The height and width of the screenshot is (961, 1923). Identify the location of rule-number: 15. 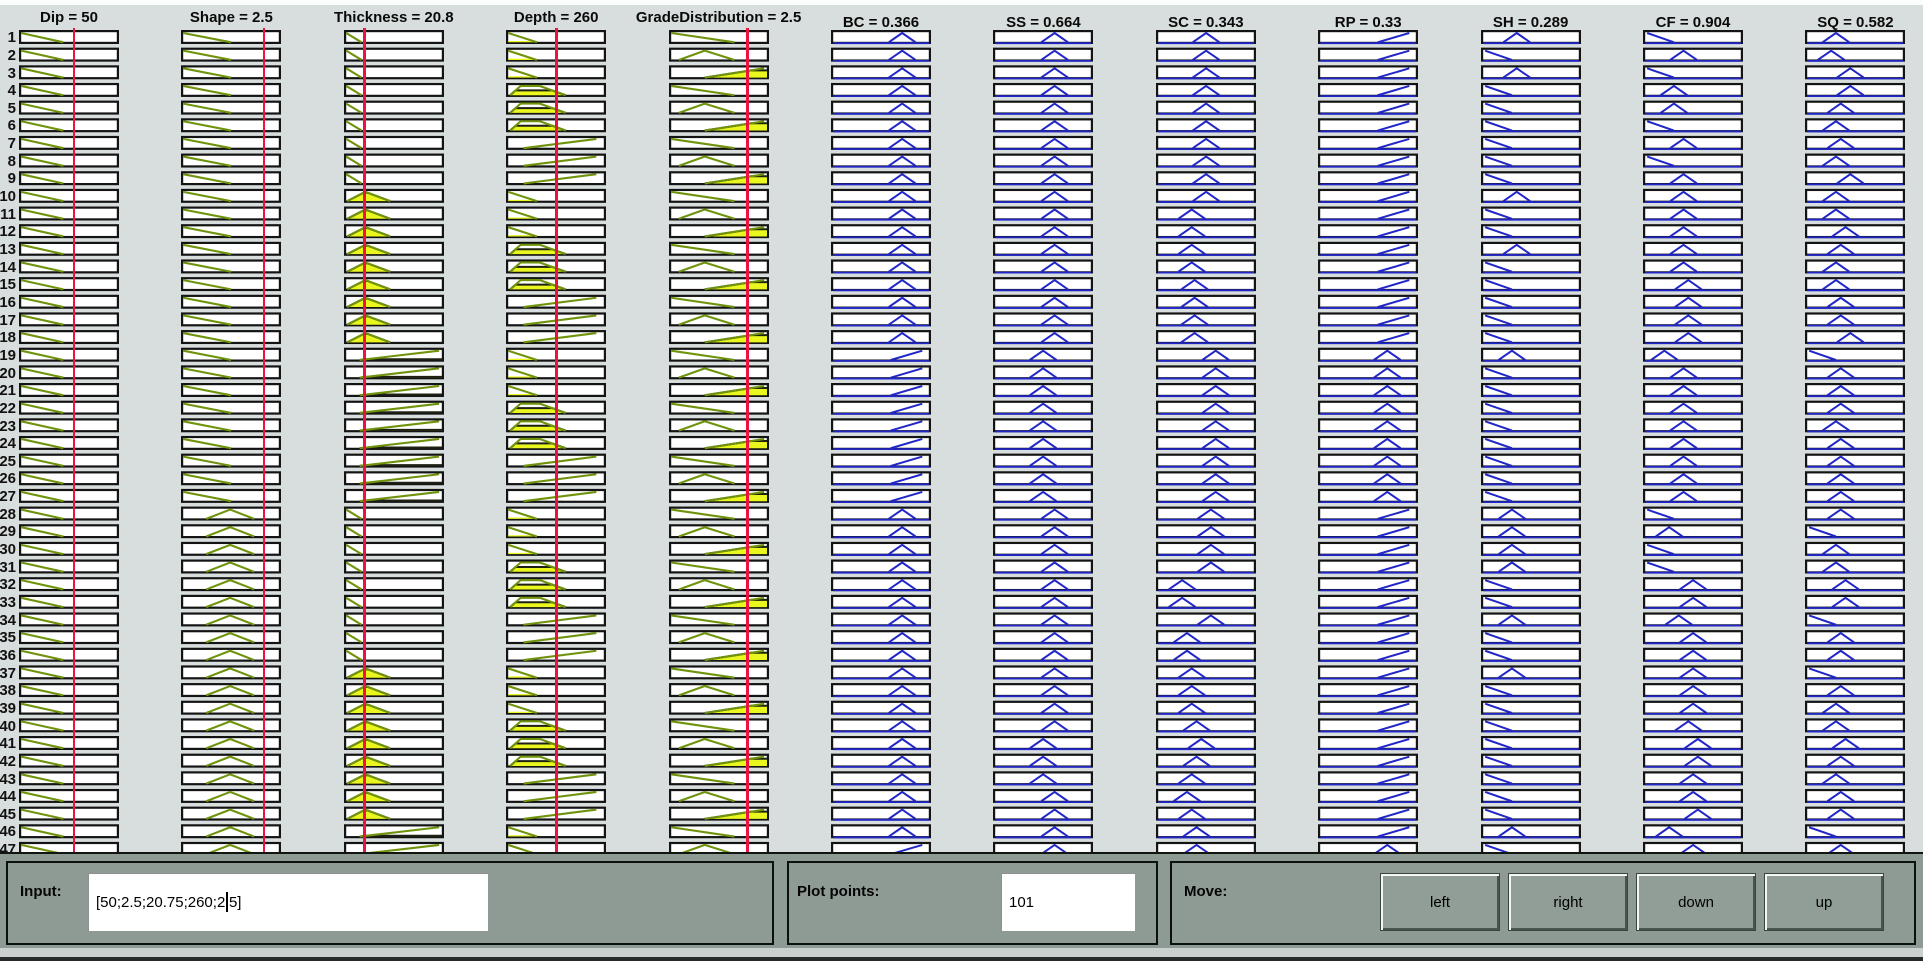
(8, 285).